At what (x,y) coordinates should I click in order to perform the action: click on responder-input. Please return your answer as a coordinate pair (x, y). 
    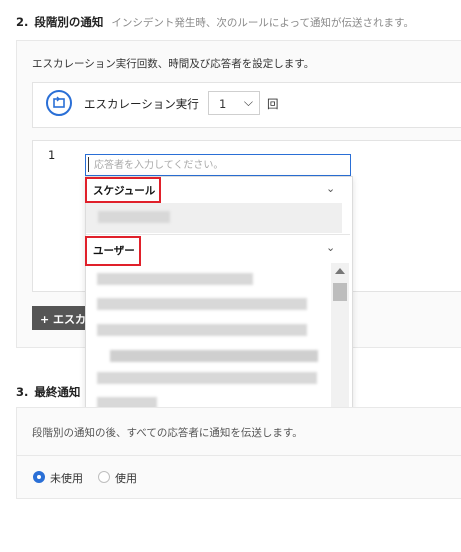
    Looking at the image, I should click on (218, 165).